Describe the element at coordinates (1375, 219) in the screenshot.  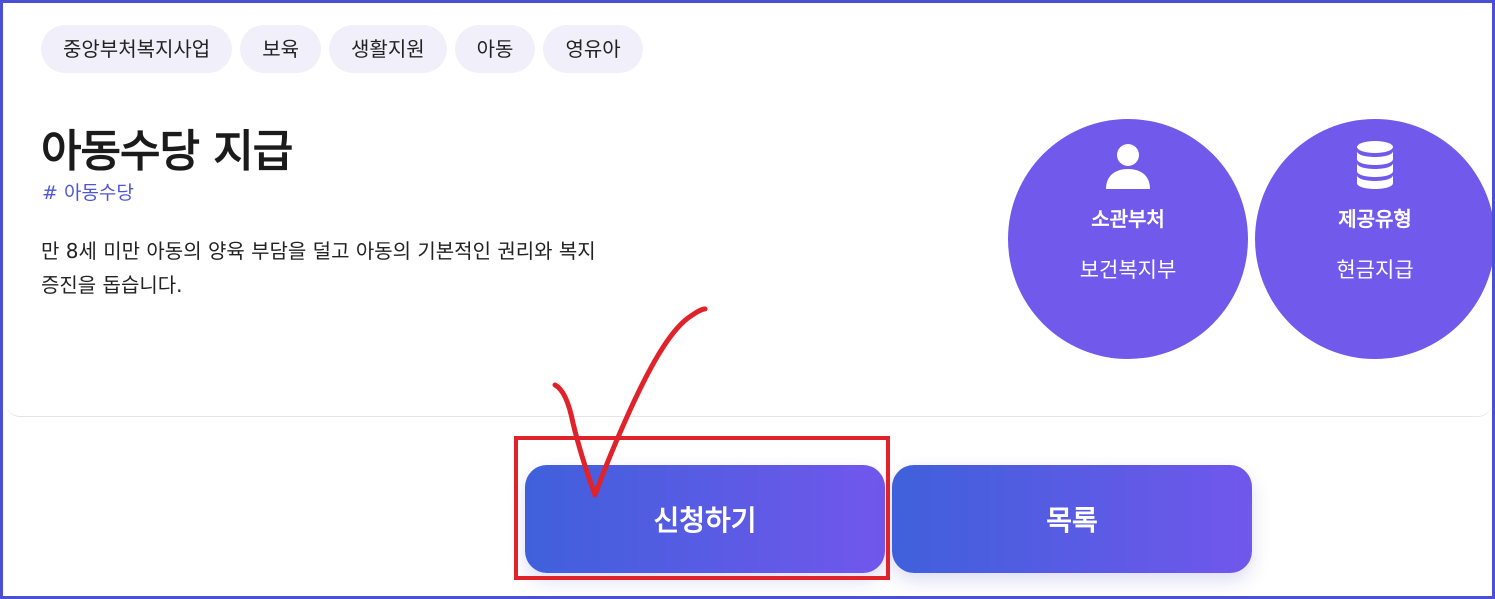
I see `provide-type-label: 제공유형` at that location.